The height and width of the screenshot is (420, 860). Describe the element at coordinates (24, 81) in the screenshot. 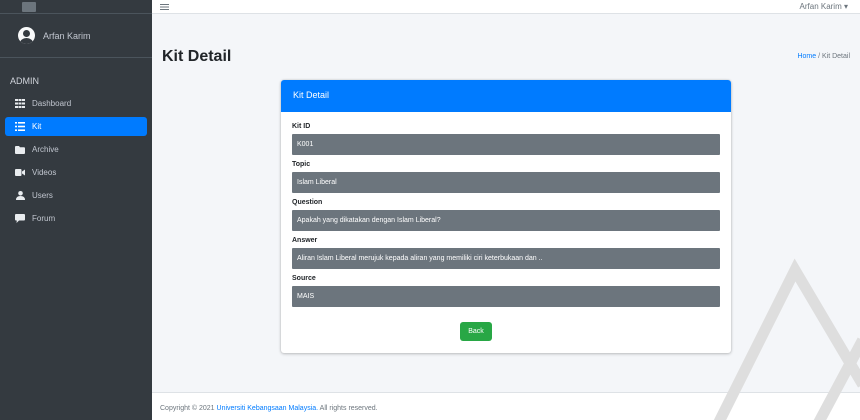

I see `nav-header: ADMIN` at that location.